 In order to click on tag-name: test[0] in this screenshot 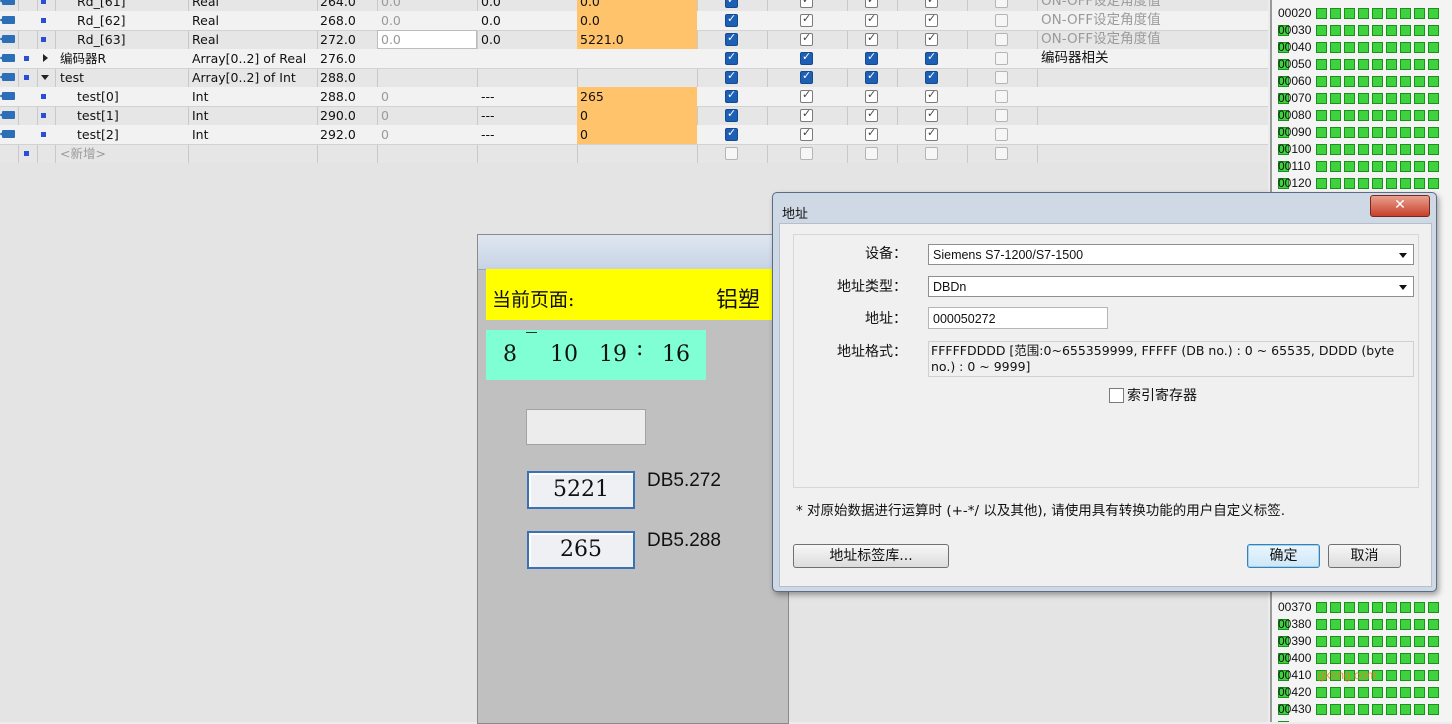, I will do `click(98, 96)`.